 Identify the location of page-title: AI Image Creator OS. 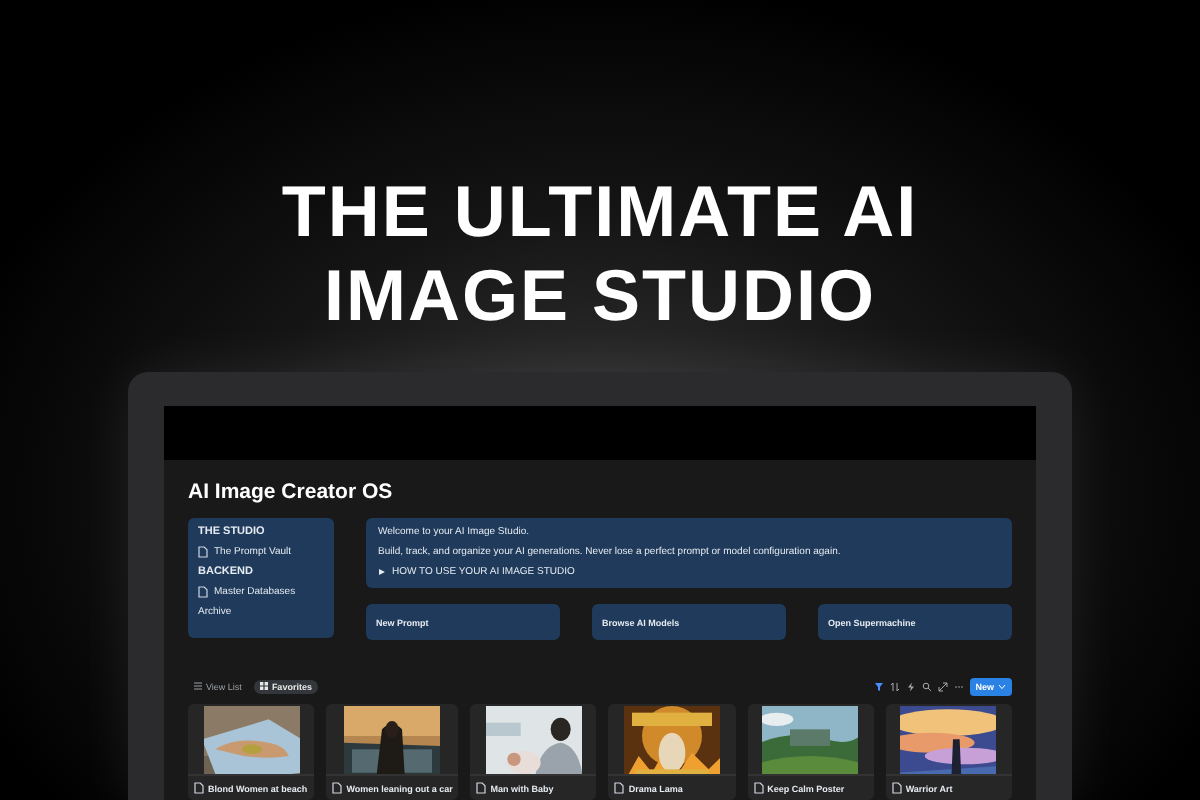
(291, 493).